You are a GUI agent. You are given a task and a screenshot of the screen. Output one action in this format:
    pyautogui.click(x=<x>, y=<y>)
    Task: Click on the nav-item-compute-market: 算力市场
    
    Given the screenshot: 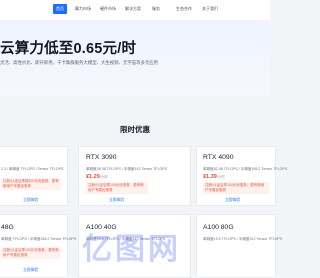 What is the action you would take?
    pyautogui.click(x=83, y=9)
    